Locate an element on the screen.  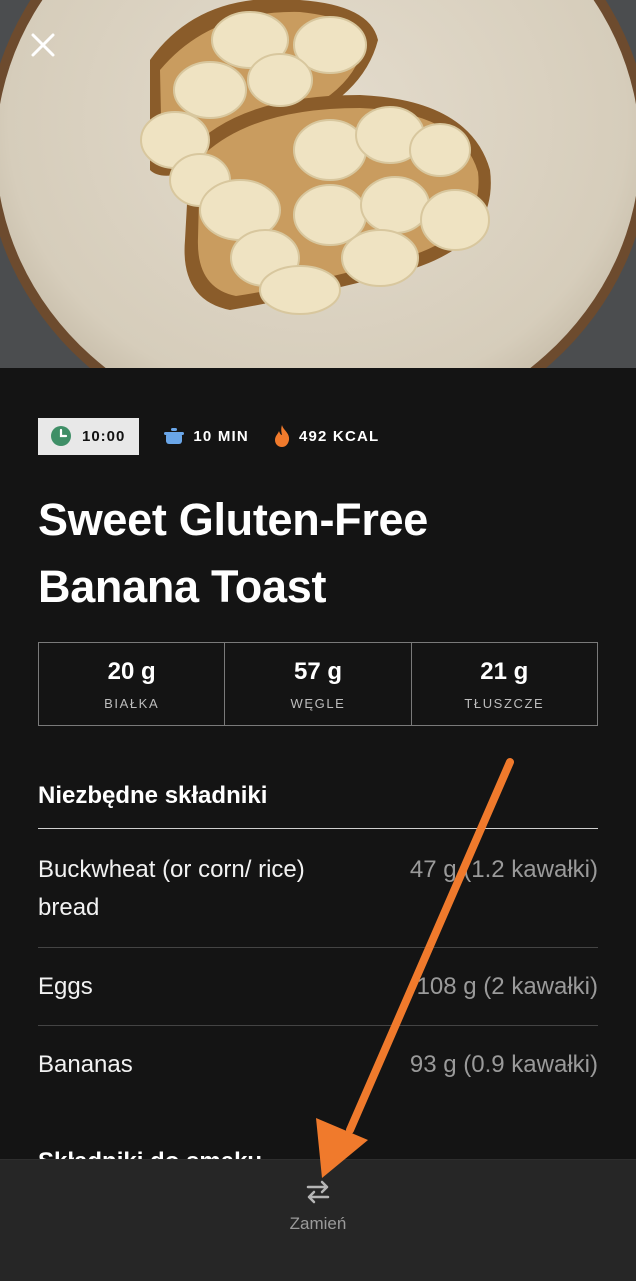
calories: 492 KCAL is located at coordinates (326, 436).